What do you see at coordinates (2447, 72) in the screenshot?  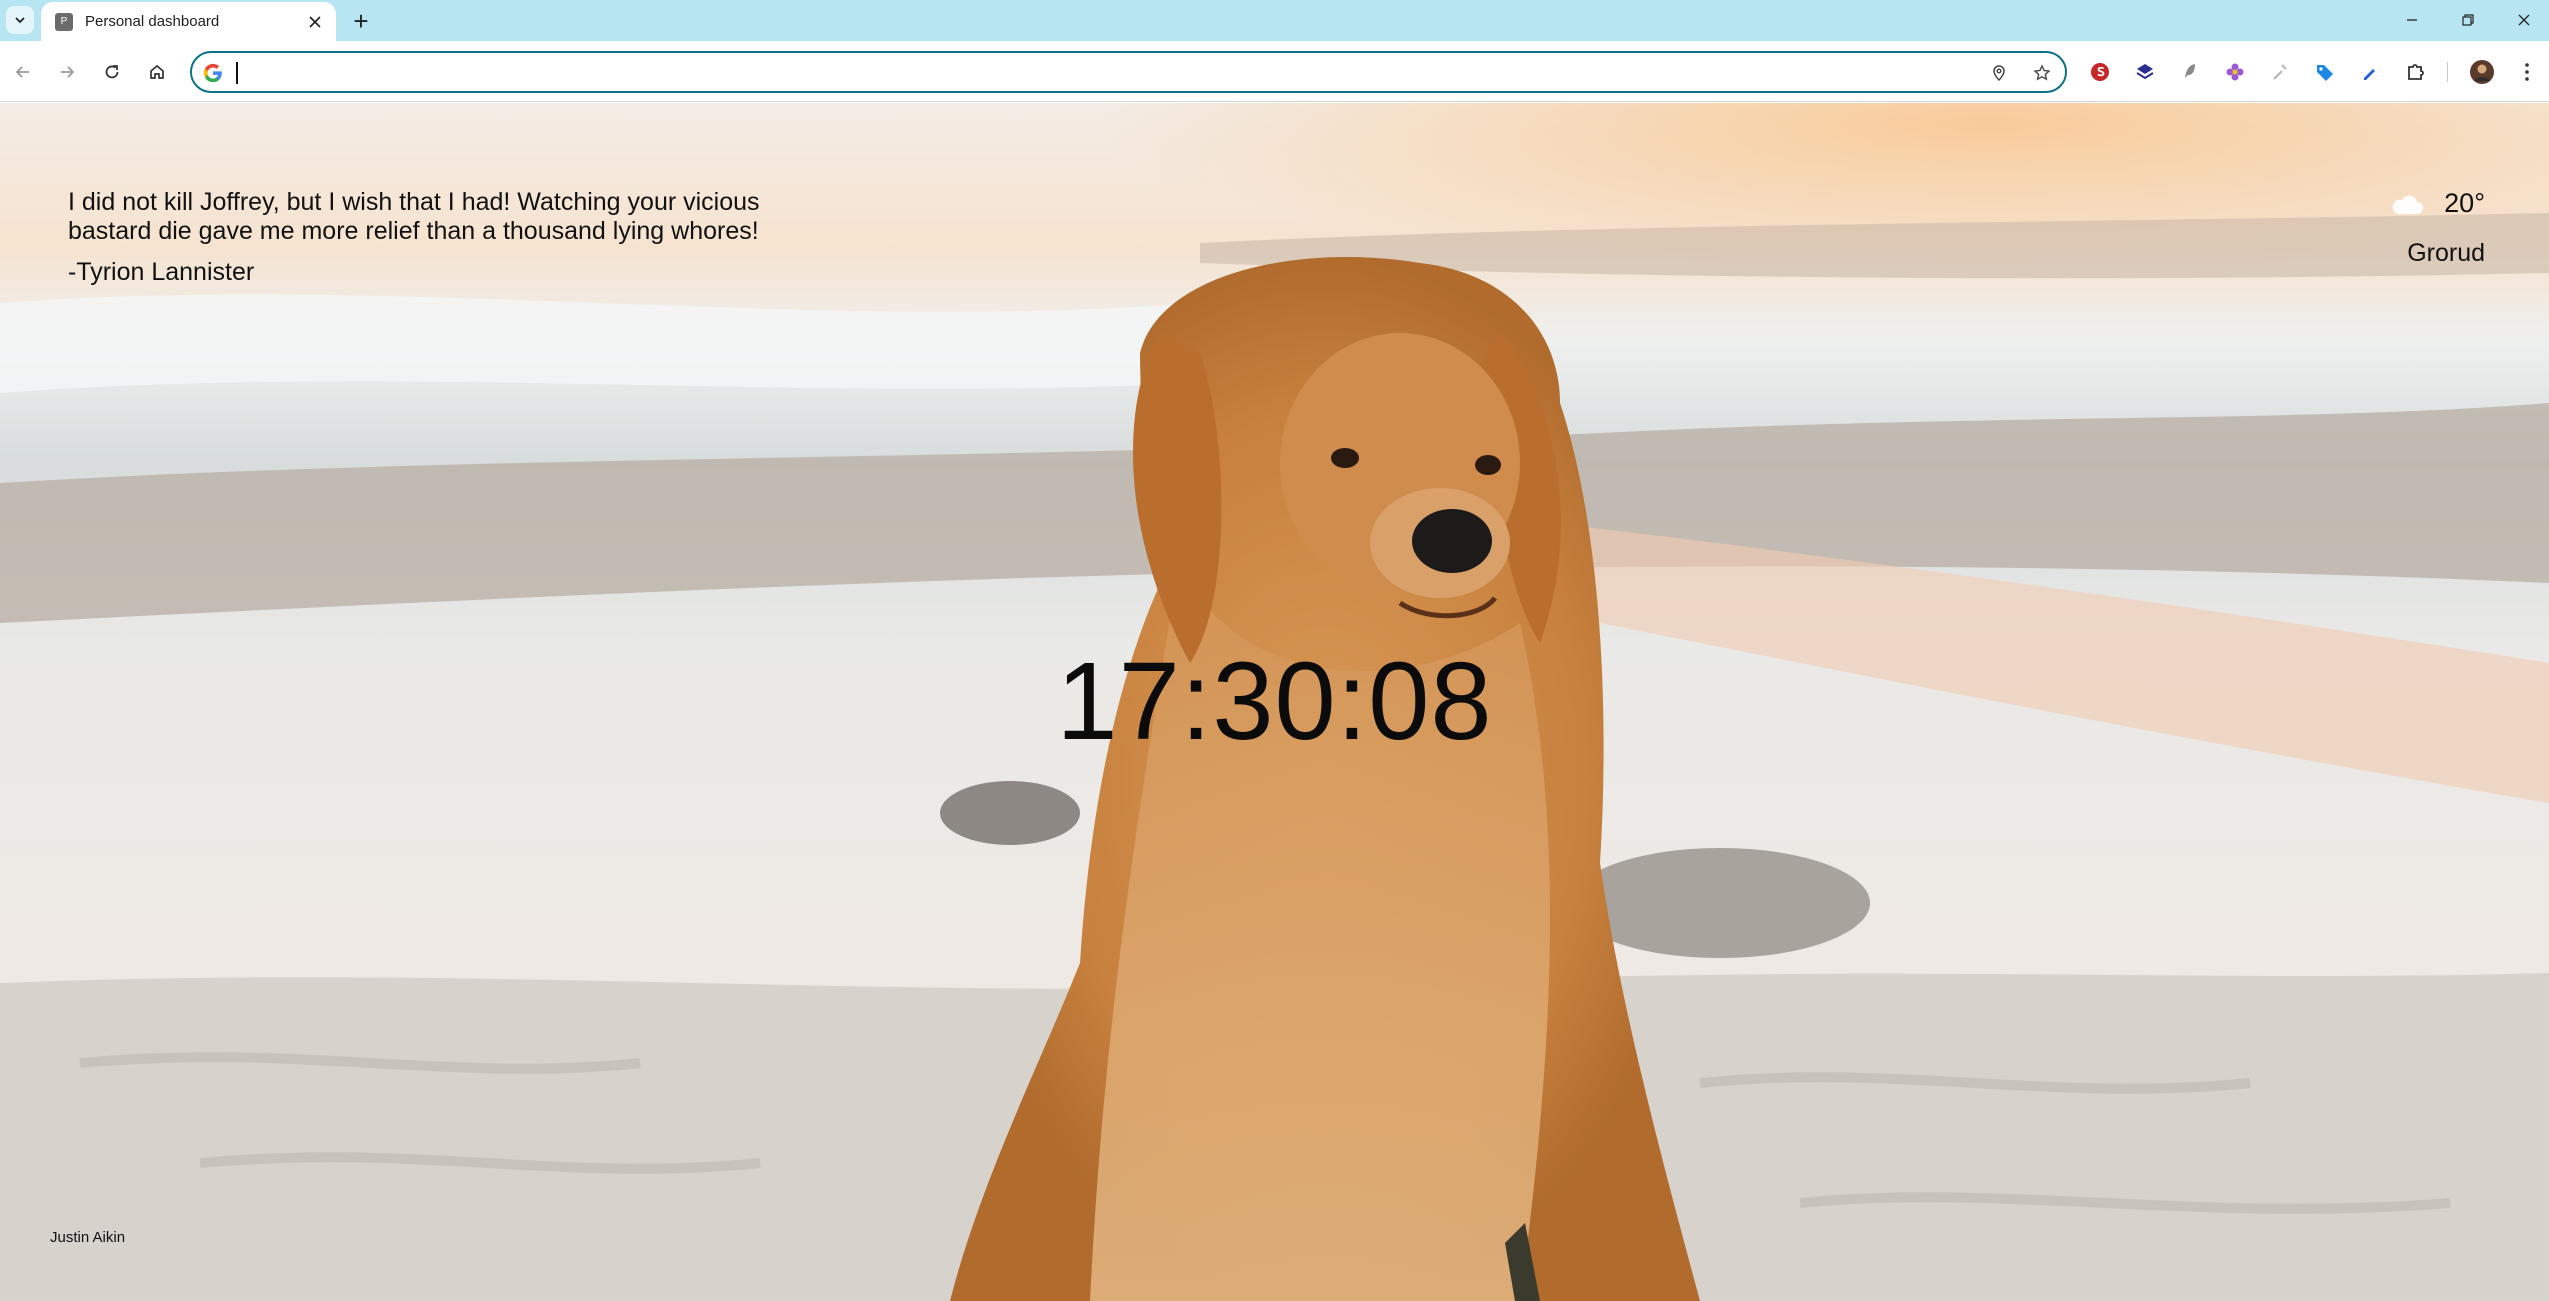 I see `toolbar-divider` at bounding box center [2447, 72].